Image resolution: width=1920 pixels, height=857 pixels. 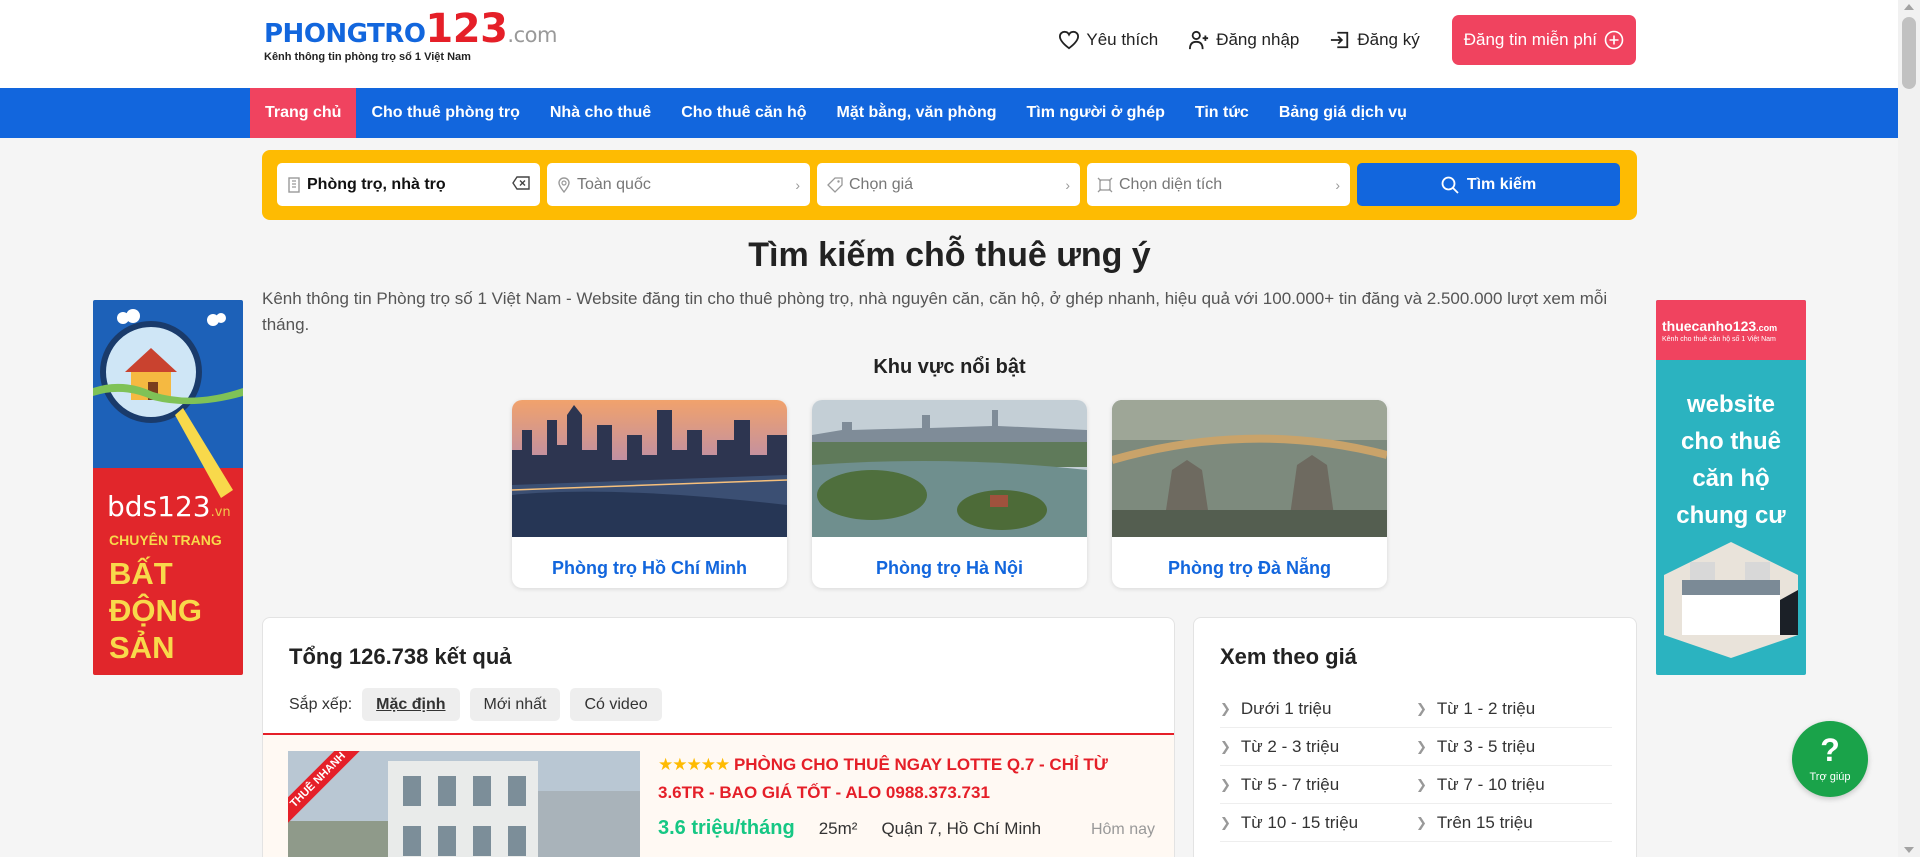 I want to click on logo-number: 123, so click(x=466, y=29).